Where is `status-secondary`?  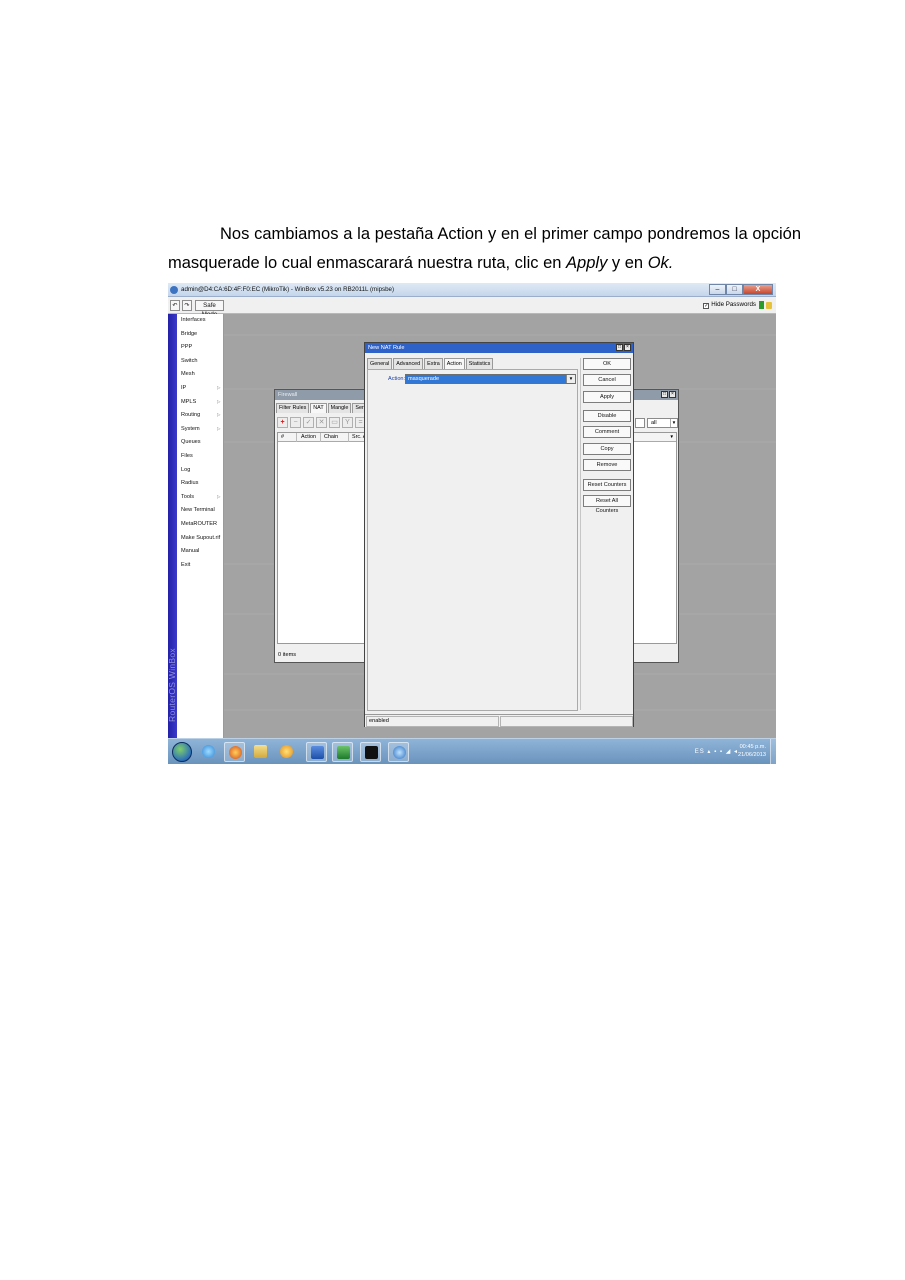 status-secondary is located at coordinates (566, 721).